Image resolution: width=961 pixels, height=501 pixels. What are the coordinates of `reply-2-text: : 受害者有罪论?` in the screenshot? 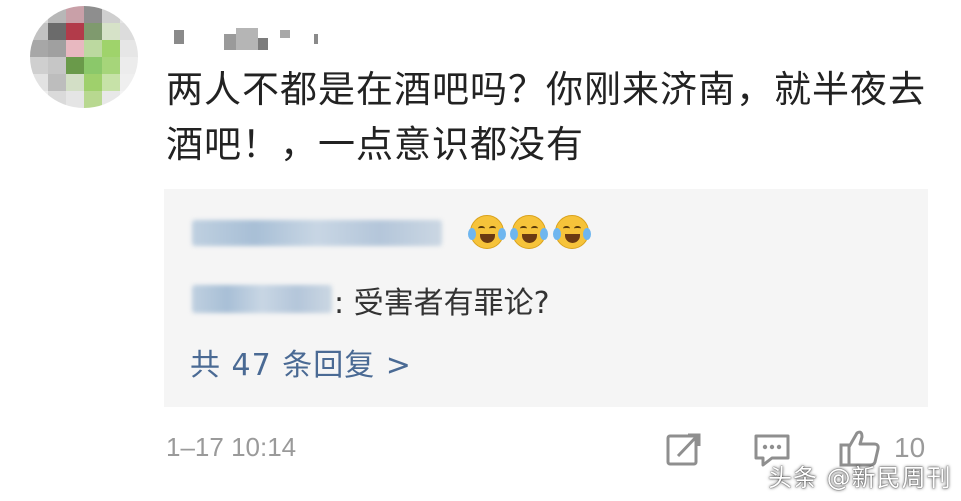 It's located at (442, 303).